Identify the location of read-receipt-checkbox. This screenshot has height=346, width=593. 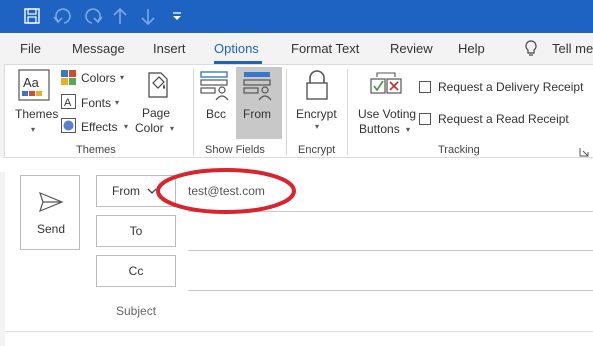
(425, 119).